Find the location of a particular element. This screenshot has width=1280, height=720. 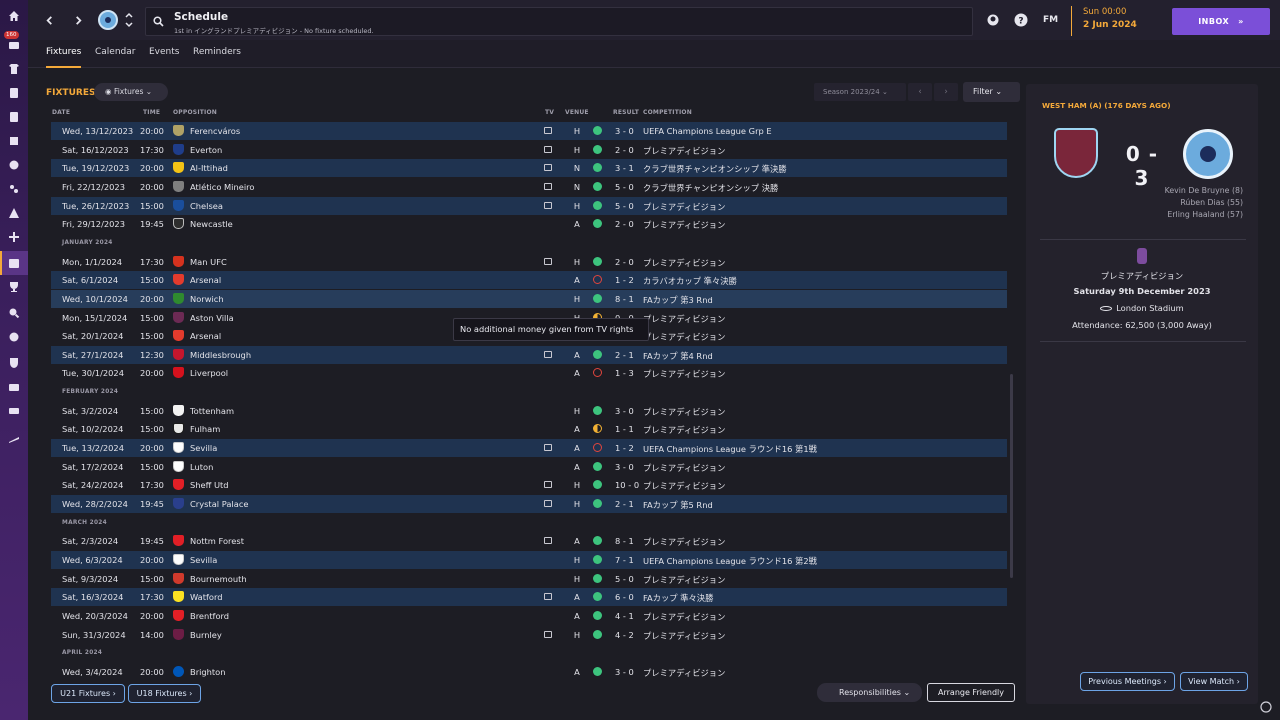

row-competition: FAカップ 第4 Rnd is located at coordinates (678, 356).